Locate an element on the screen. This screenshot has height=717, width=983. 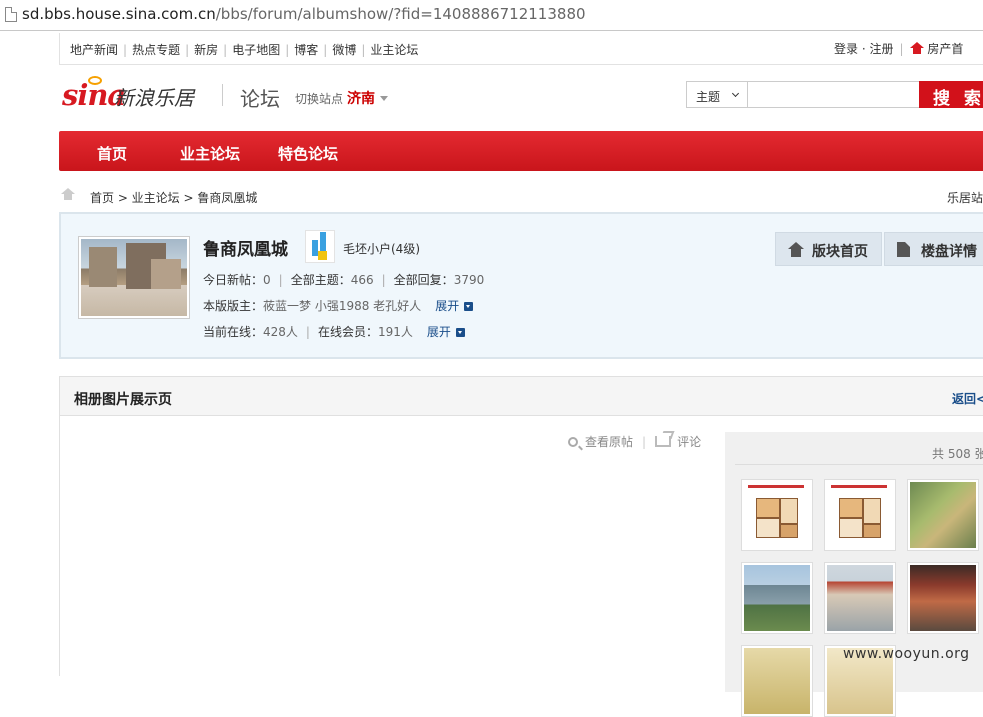
page-icon is located at coordinates (11, 14).